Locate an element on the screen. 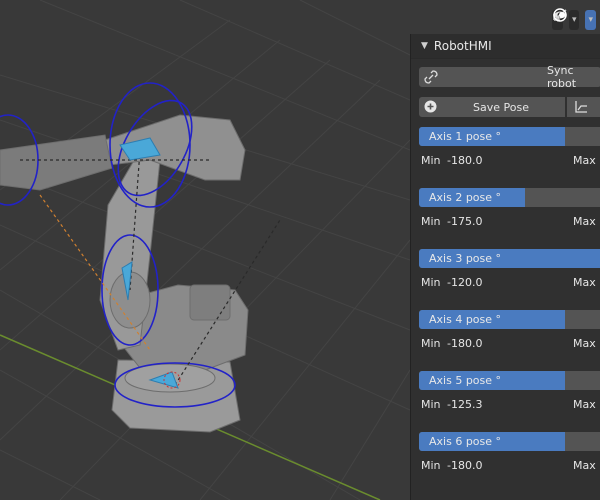 Image resolution: width=600 pixels, height=500 pixels. save-pose-row: Save Pose is located at coordinates (509, 107).